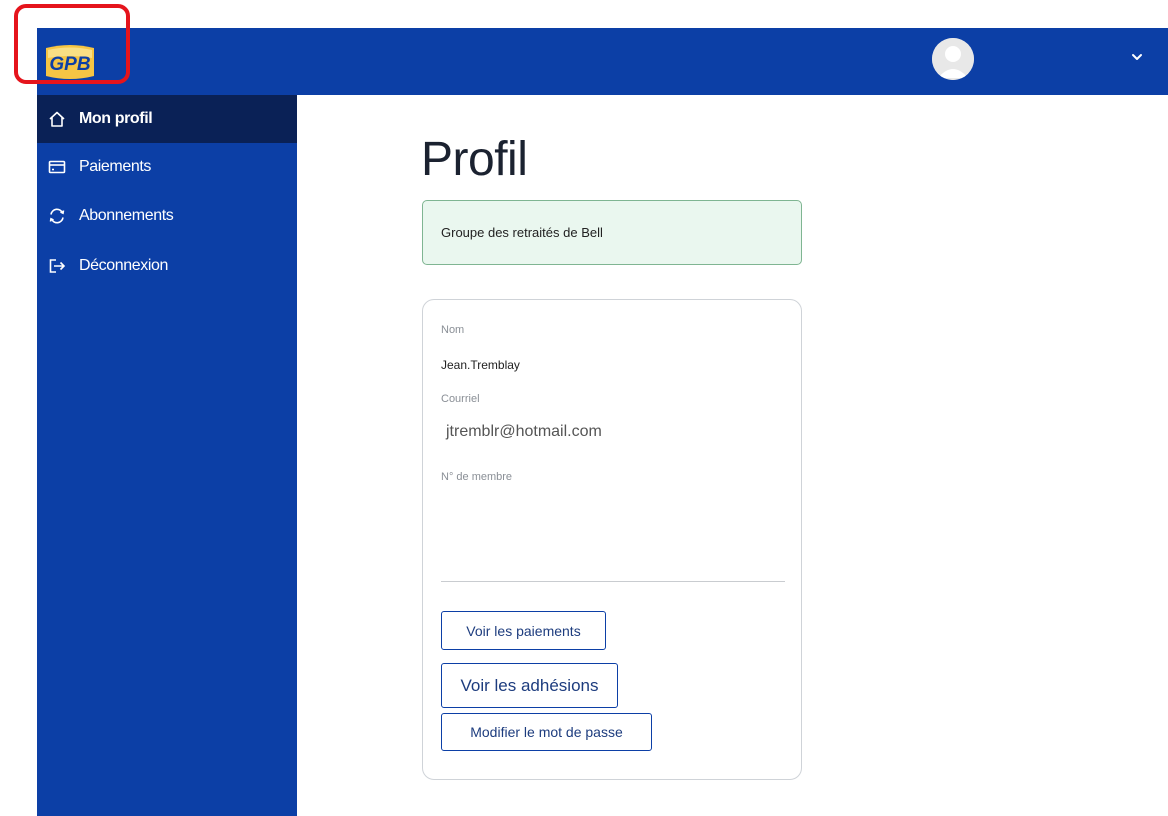 This screenshot has width=1168, height=816. I want to click on group-banner: Groupe des retraités de Bell, so click(612, 232).